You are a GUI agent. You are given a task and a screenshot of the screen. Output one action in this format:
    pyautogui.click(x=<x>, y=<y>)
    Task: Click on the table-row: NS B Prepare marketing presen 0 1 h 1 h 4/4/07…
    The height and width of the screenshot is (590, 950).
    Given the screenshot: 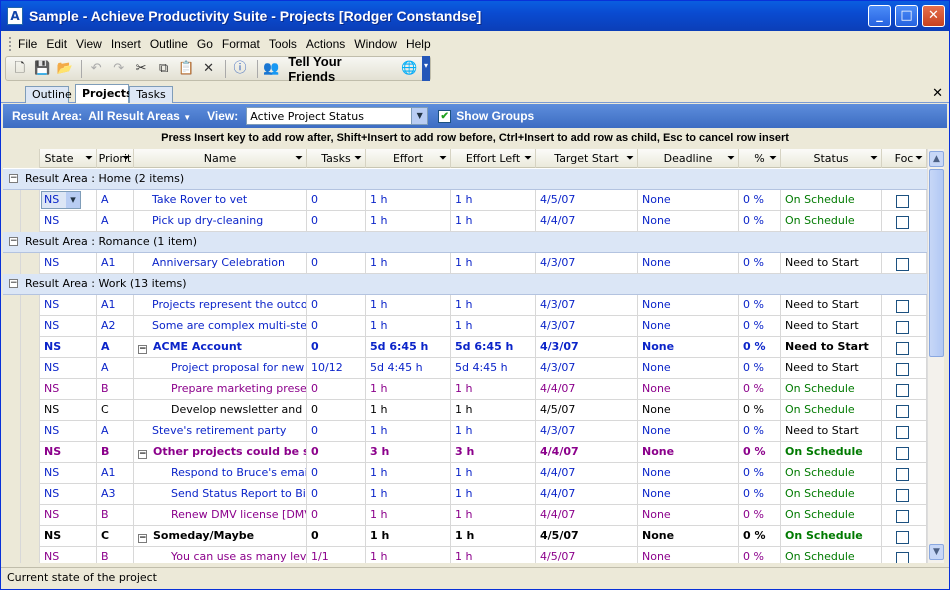 What is the action you would take?
    pyautogui.click(x=465, y=389)
    